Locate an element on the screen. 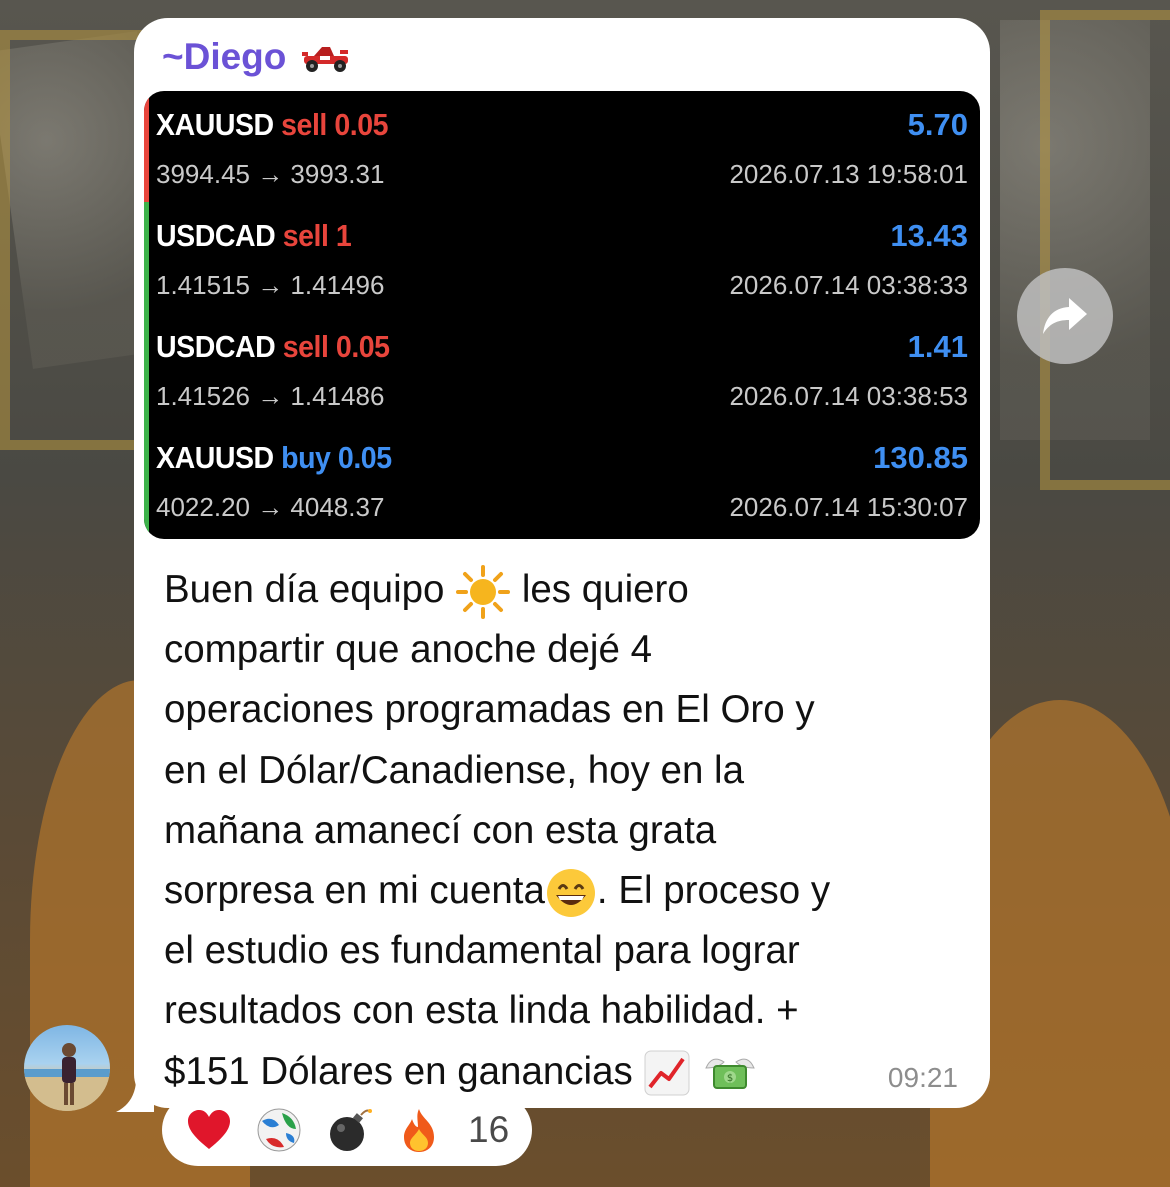 Image resolution: width=1170 pixels, height=1187 pixels. reaction-ball is located at coordinates (279, 1130).